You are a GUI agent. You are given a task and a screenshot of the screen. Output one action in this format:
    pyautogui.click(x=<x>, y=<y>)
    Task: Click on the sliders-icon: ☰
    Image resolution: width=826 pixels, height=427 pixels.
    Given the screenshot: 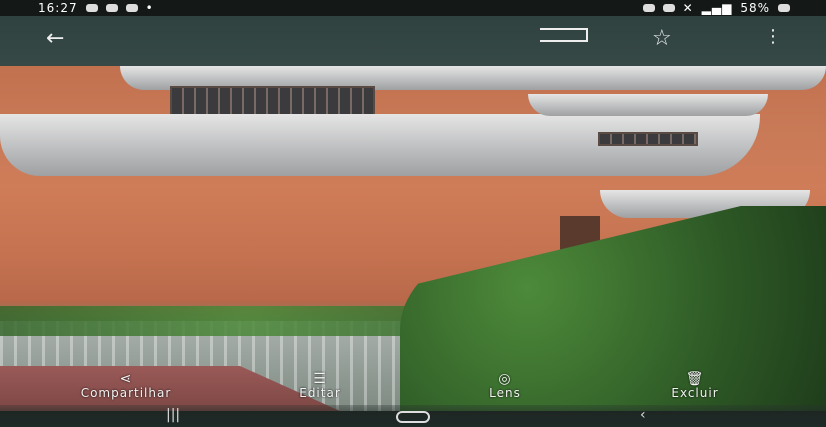 What is the action you would take?
    pyautogui.click(x=320, y=379)
    